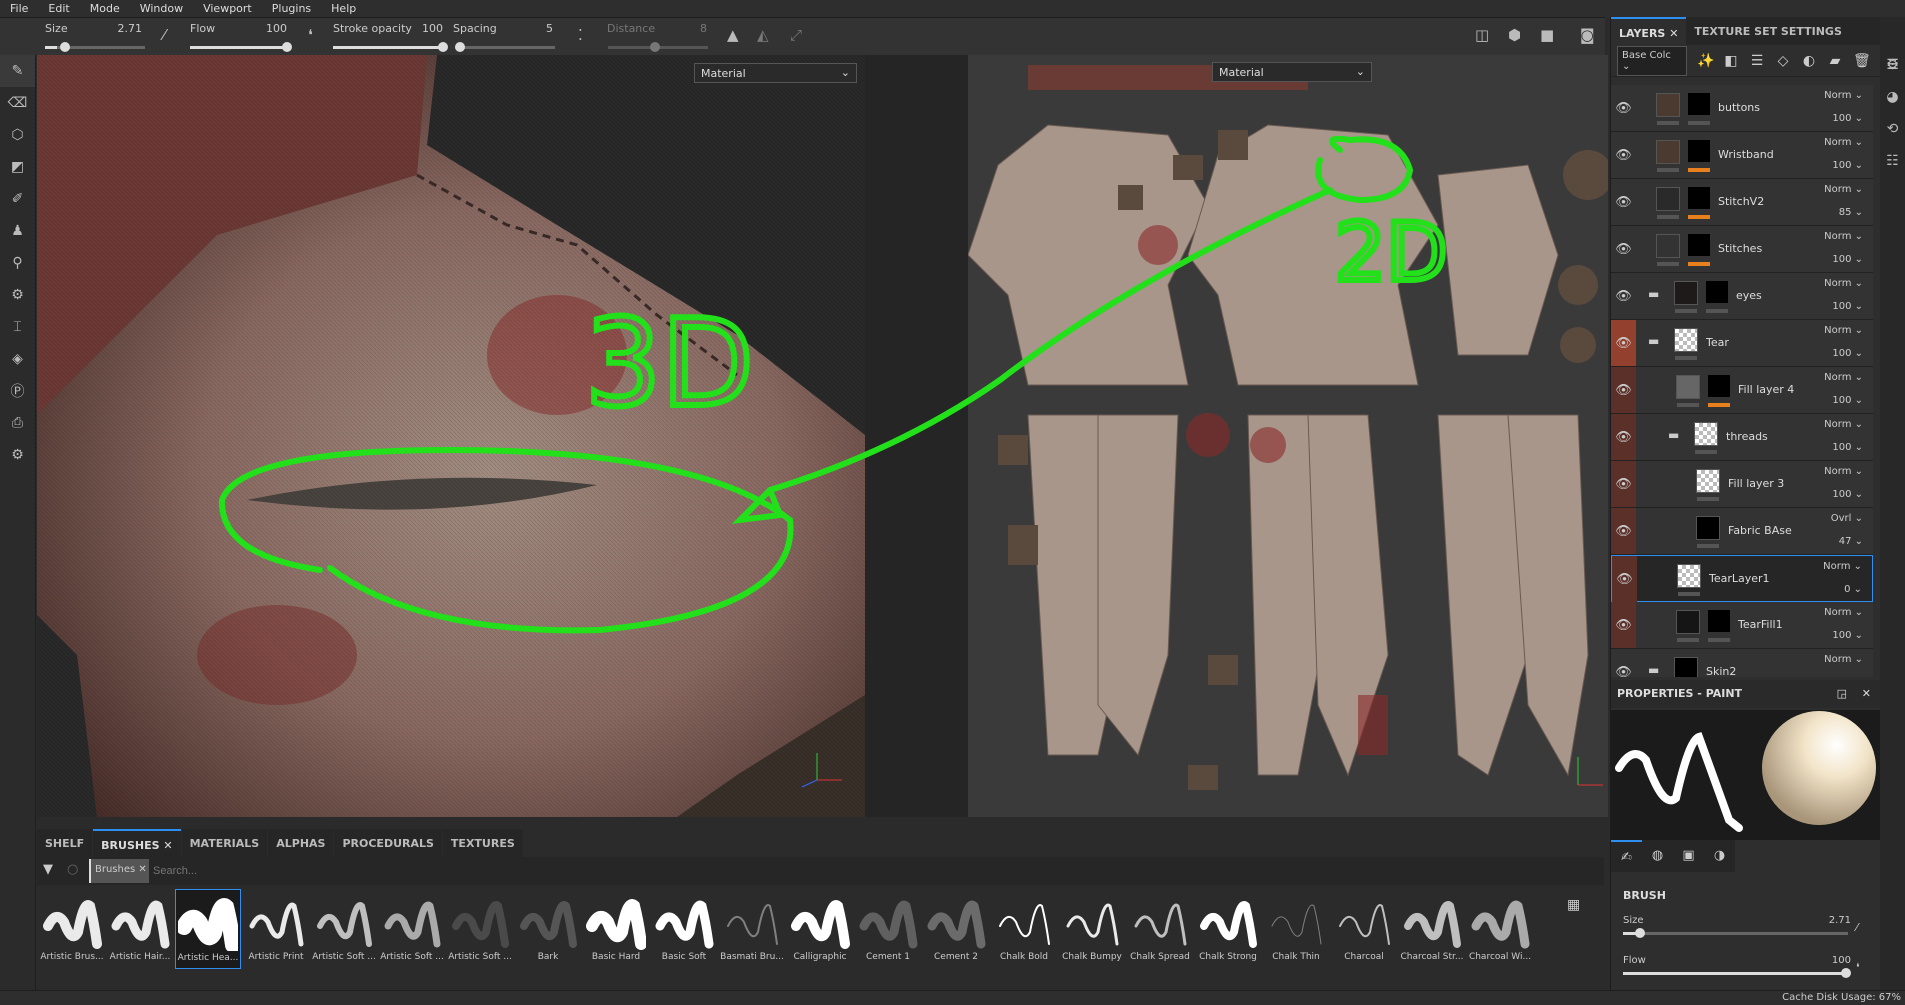  Describe the element at coordinates (17, 455) in the screenshot. I see `settings-icon: ⚙` at that location.